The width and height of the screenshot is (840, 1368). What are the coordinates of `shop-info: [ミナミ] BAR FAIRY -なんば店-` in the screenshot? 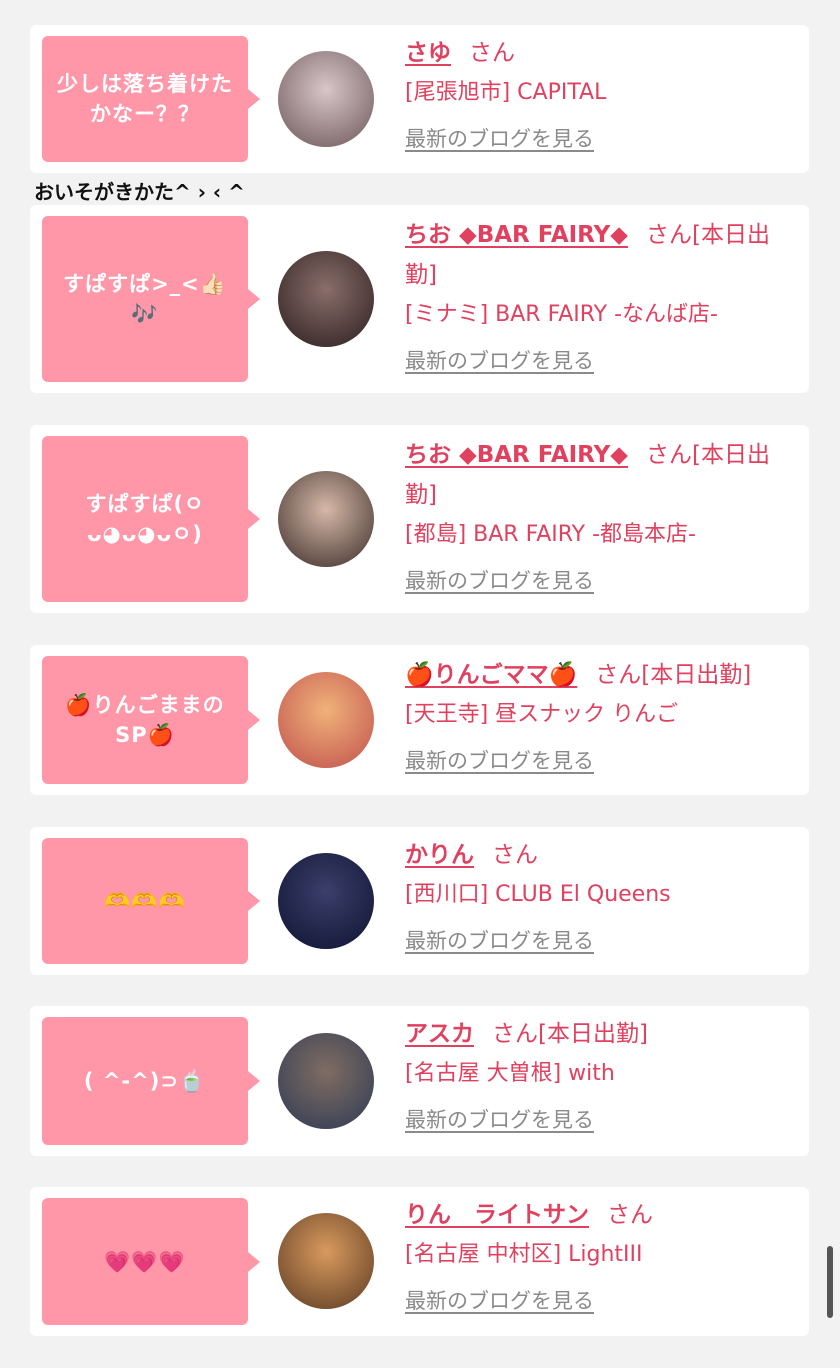 It's located at (561, 314).